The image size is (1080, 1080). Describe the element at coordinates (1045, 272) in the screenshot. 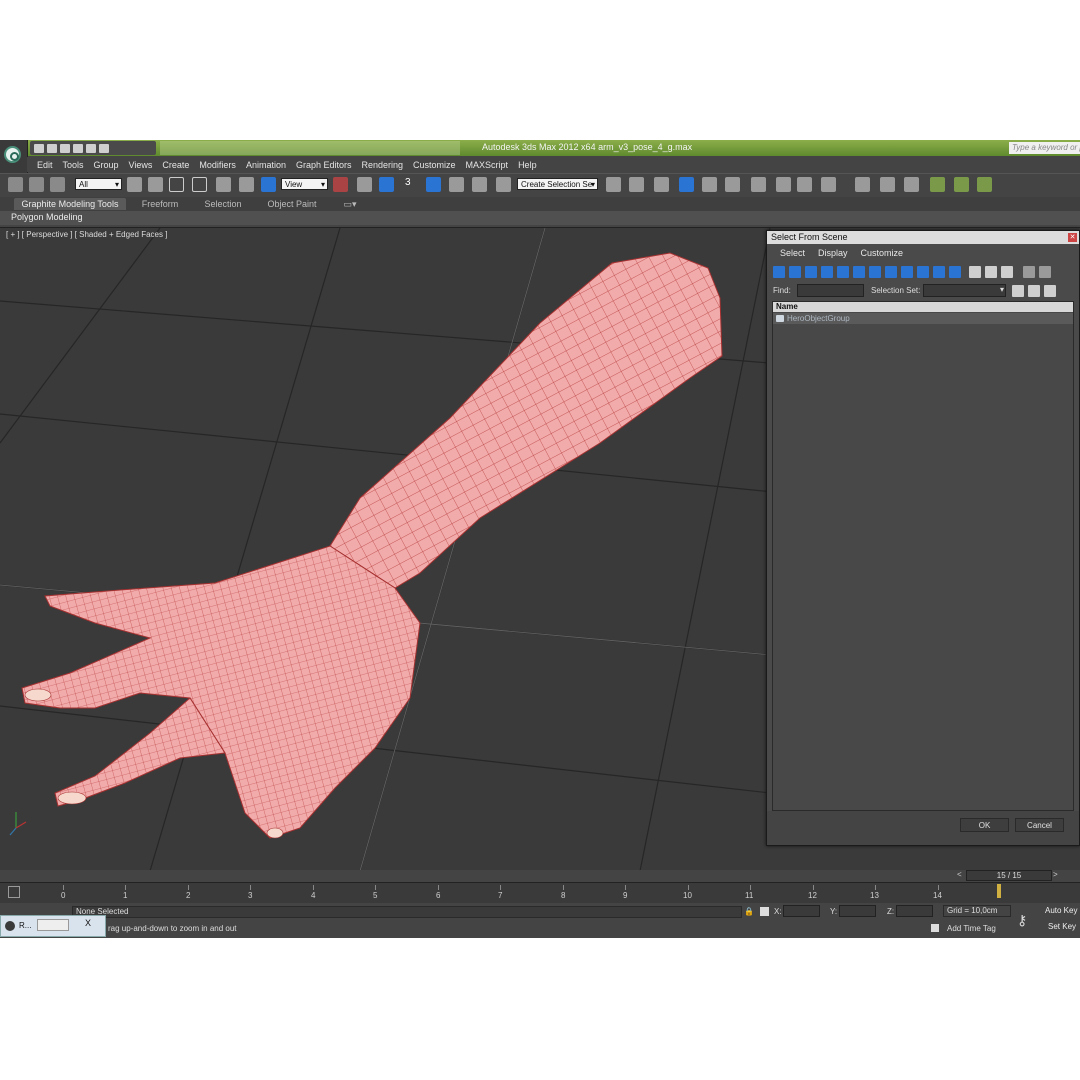

I see `filter-options-icon` at that location.